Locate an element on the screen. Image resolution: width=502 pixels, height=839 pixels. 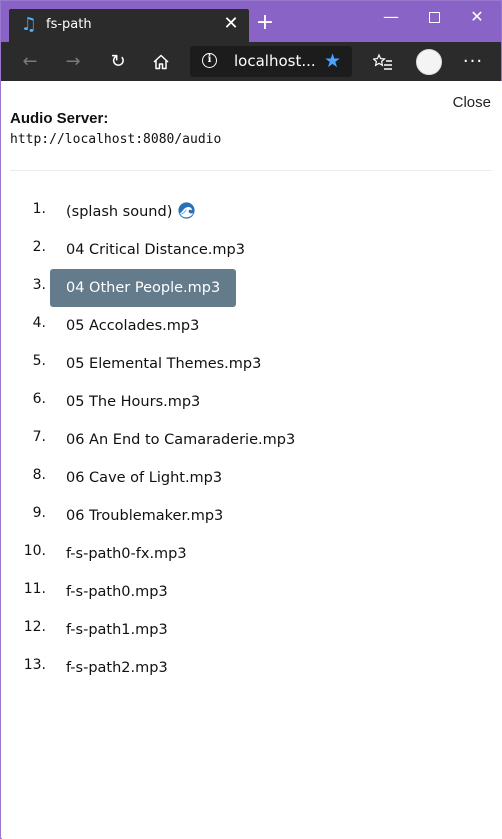
track-button: 05 Elemental Themes.mp3 is located at coordinates (163, 364).